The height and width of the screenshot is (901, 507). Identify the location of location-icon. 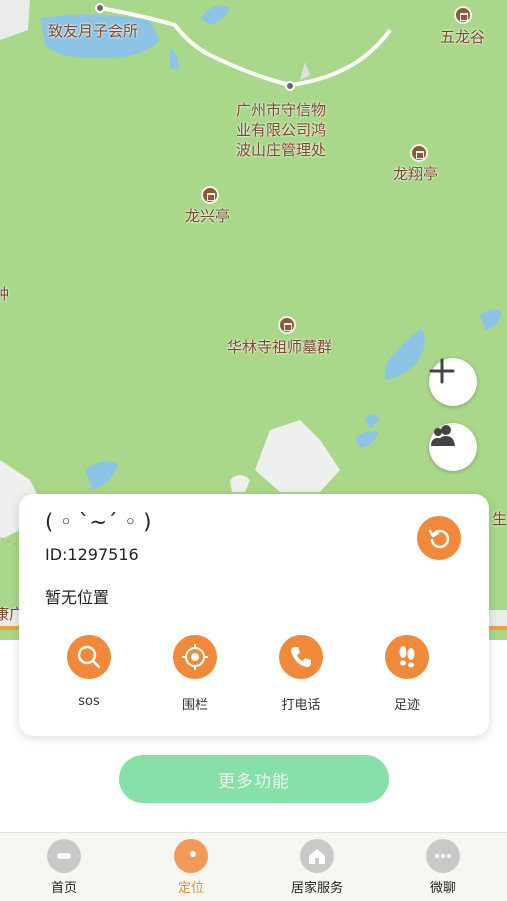
(191, 856).